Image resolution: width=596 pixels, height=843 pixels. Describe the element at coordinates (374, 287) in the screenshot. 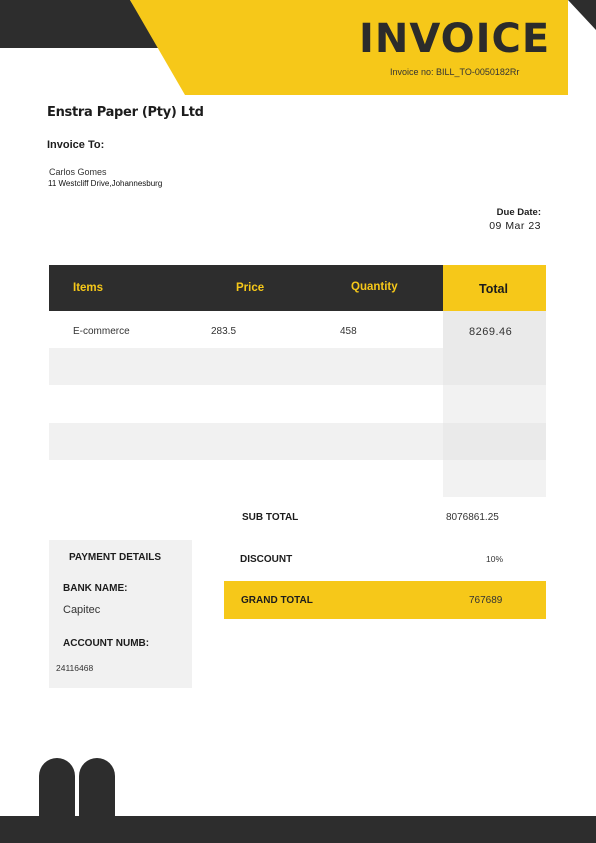

I see `header-quantity: Quantity` at that location.